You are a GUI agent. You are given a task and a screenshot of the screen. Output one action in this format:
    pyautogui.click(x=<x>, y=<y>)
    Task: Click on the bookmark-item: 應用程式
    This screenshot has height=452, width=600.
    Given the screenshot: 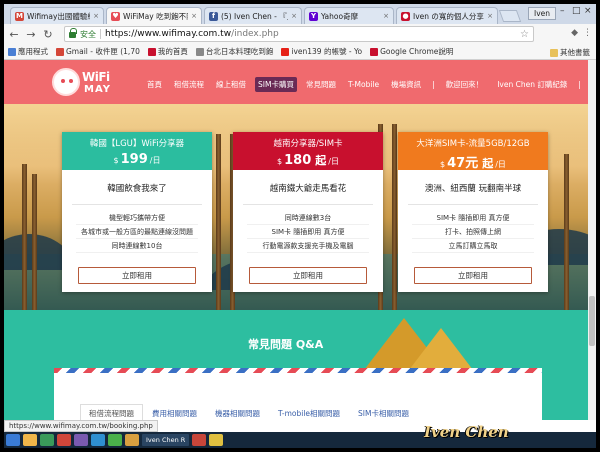 What is the action you would take?
    pyautogui.click(x=28, y=51)
    